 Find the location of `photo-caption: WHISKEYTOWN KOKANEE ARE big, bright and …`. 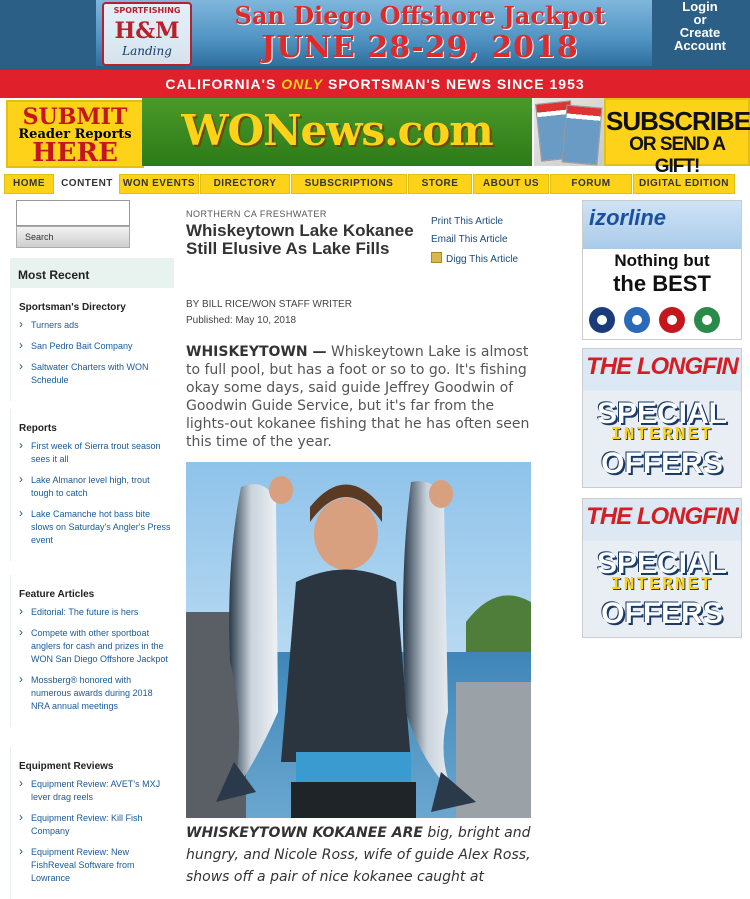

photo-caption: WHISKEYTOWN KOKANEE ARE big, bright and … is located at coordinates (363, 855).